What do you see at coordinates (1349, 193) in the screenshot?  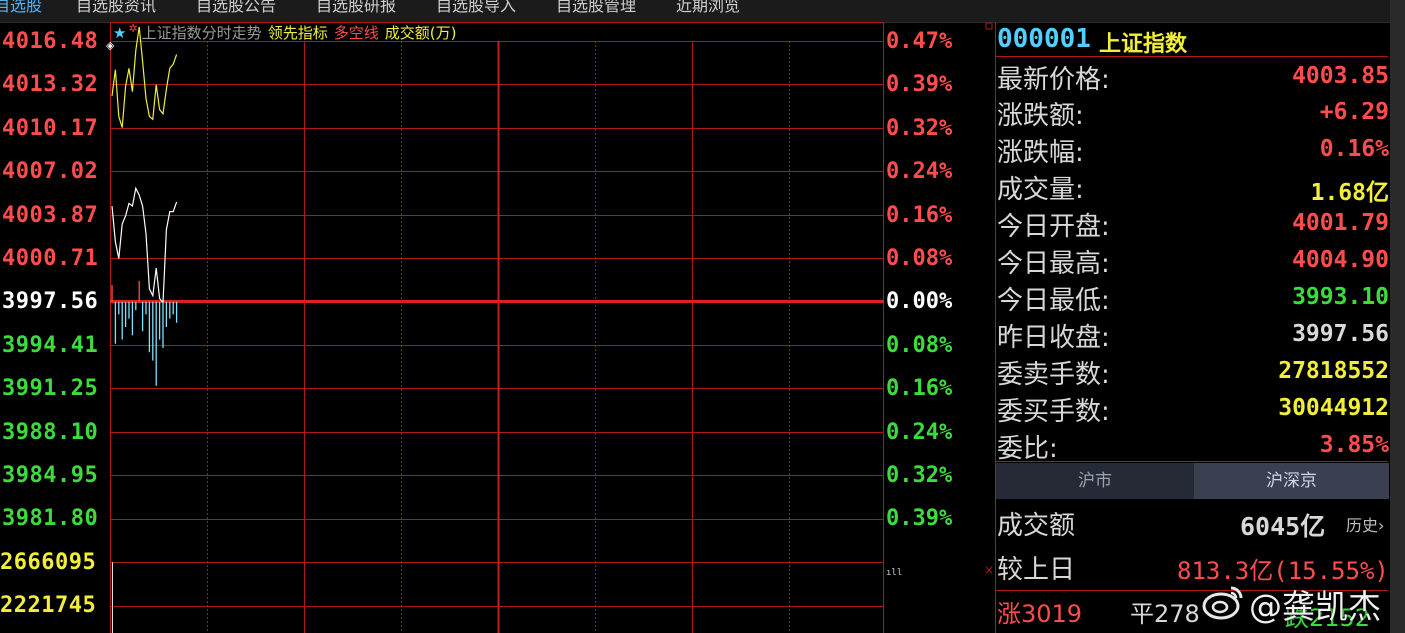 I see `row-value: 1.68亿` at bounding box center [1349, 193].